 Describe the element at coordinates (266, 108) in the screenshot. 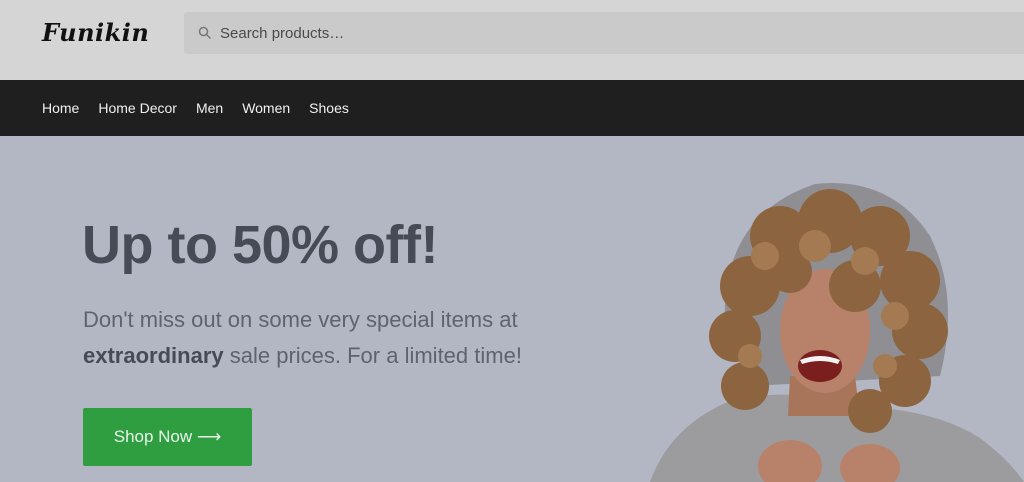

I see `nav-item-women: Women` at that location.